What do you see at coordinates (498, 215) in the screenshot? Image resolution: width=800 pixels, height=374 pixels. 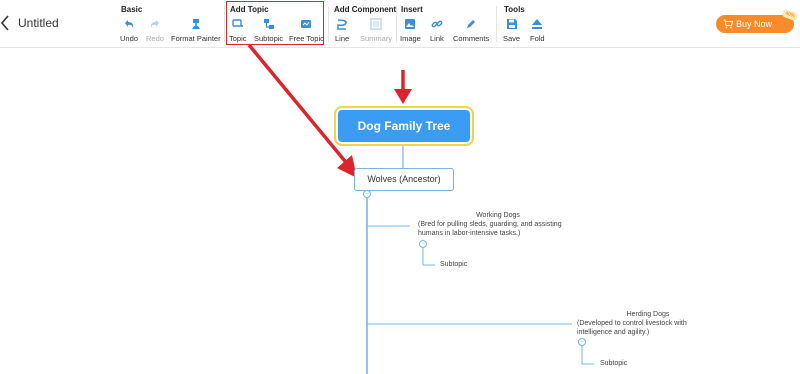 I see `branch-title: Working Dogs` at bounding box center [498, 215].